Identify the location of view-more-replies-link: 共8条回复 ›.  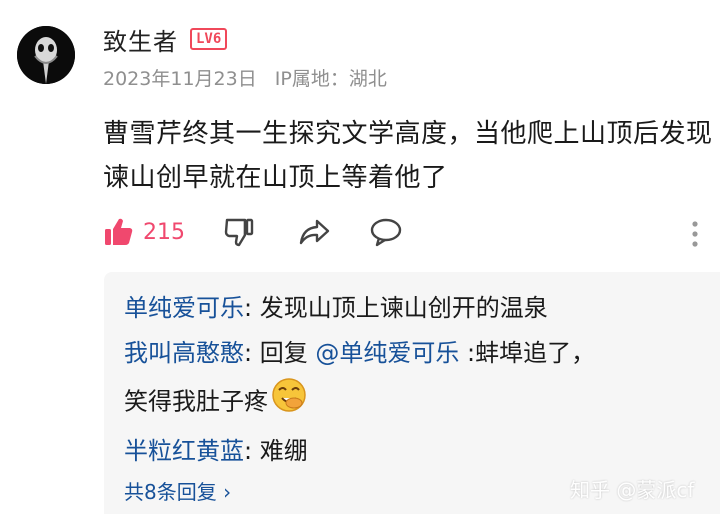
(177, 490).